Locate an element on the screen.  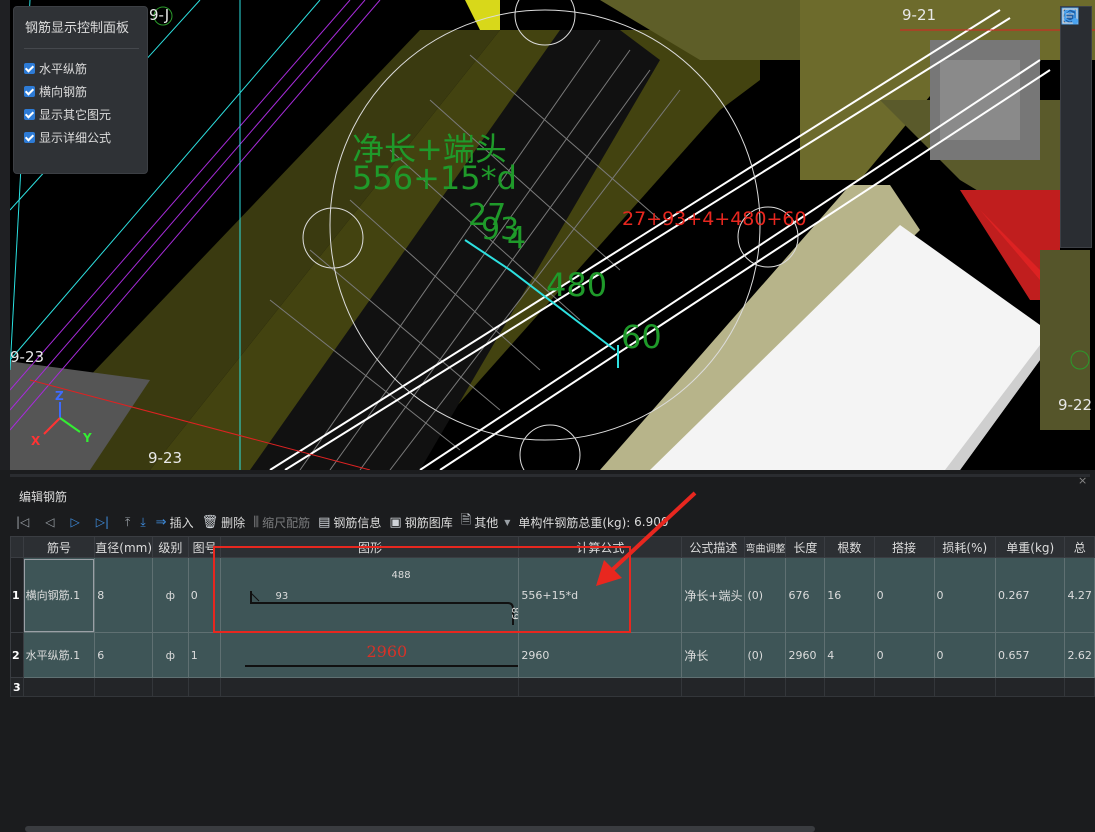
trash-icon: 🗑 is located at coordinates (210, 522).